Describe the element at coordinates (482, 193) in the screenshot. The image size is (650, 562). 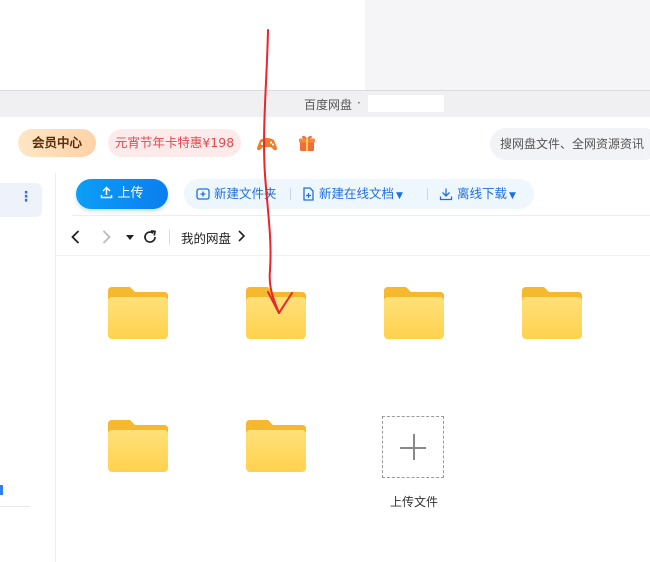
I see `offline-download-label: 离线下载` at that location.